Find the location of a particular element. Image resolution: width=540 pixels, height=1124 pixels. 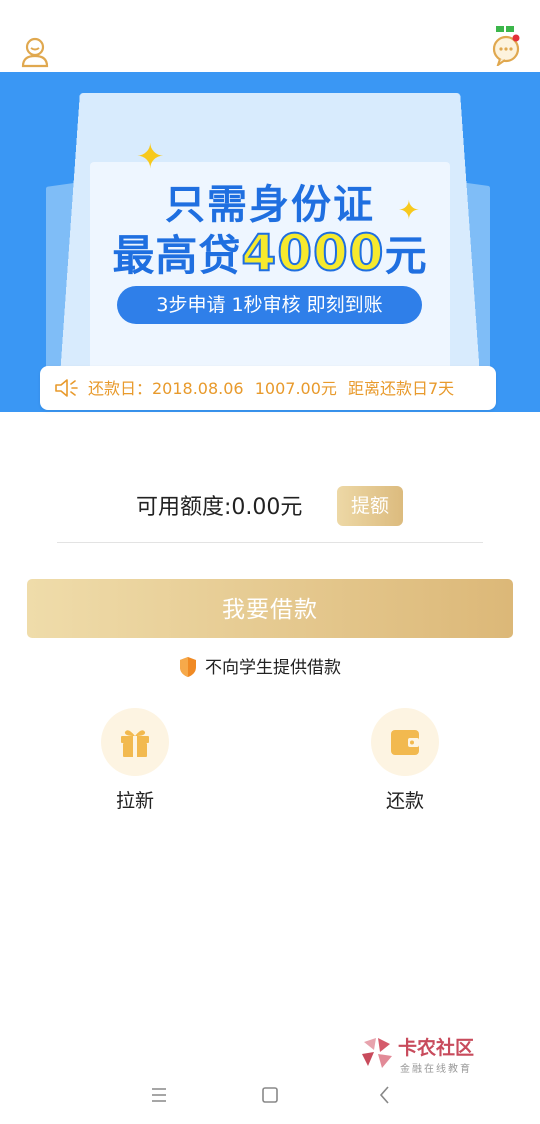

watermark-title: 卡农社区 is located at coordinates (436, 1048).